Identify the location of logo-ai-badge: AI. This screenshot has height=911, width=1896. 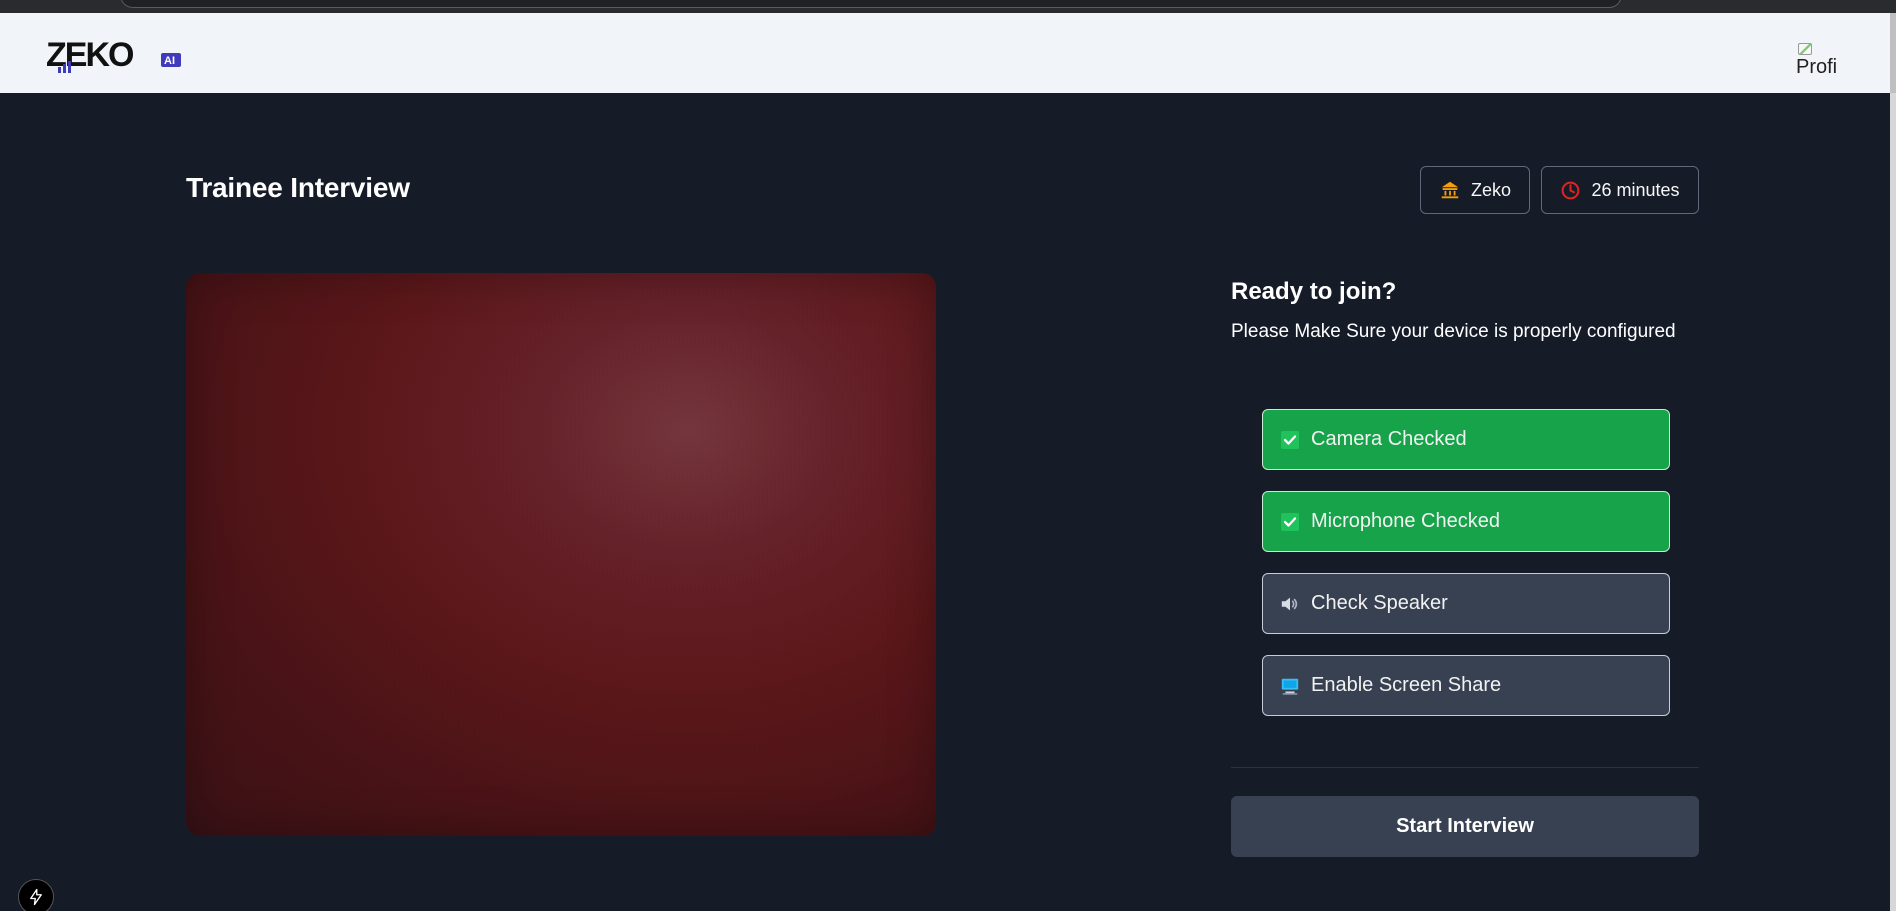
(169, 61).